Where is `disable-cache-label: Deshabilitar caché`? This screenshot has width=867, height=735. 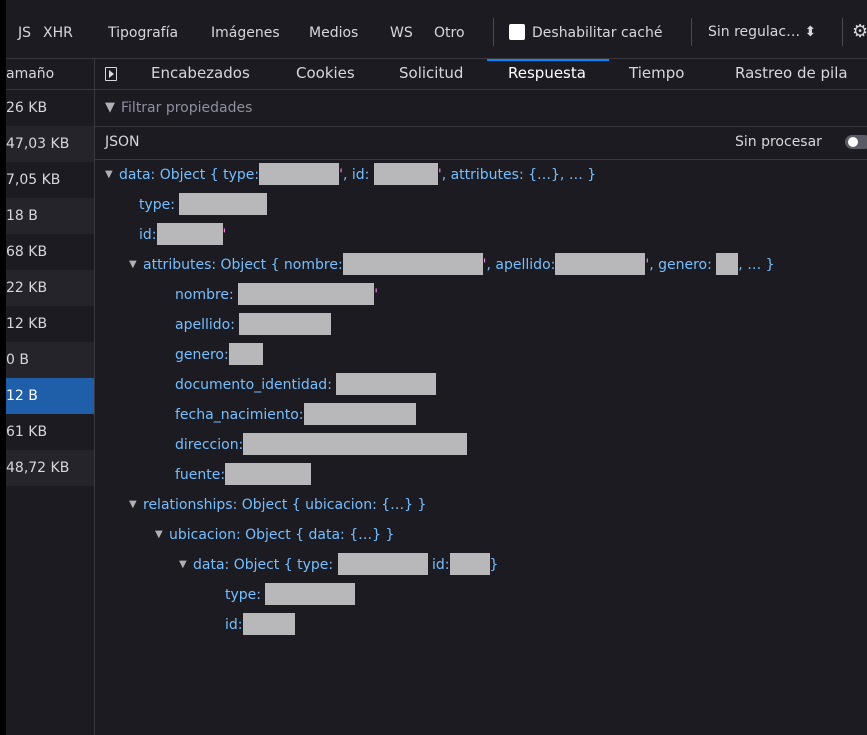
disable-cache-label: Deshabilitar caché is located at coordinates (597, 33).